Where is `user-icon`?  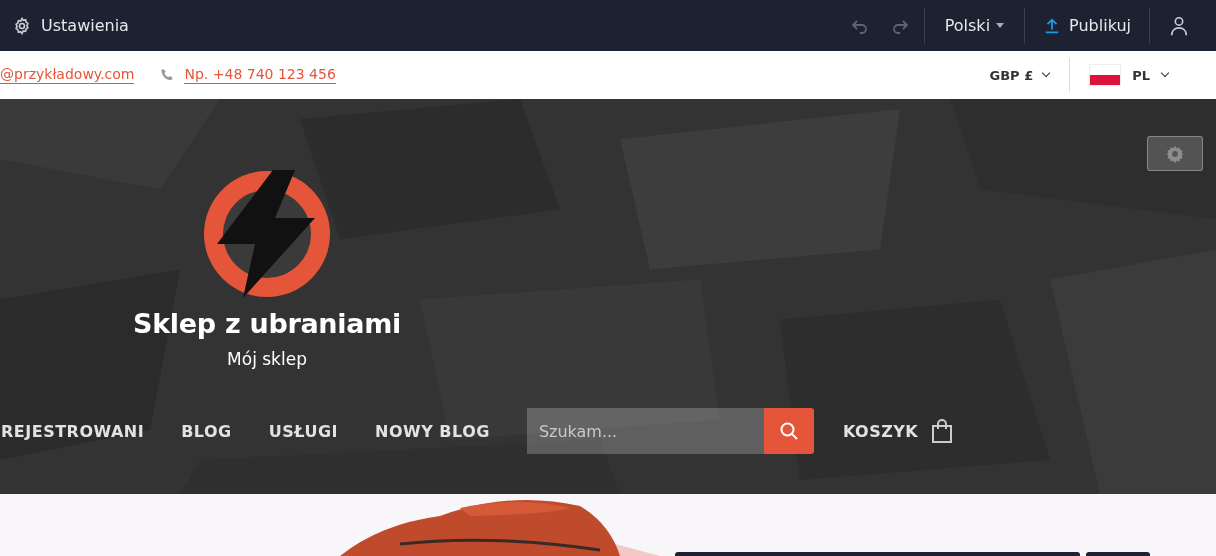
user-icon is located at coordinates (1179, 25).